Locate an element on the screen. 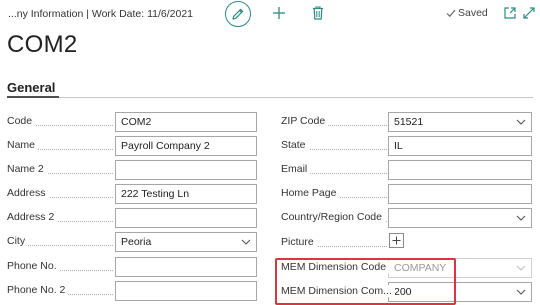 The height and width of the screenshot is (305, 540). field-zip-code: ZIP Code 51521 is located at coordinates (407, 122).